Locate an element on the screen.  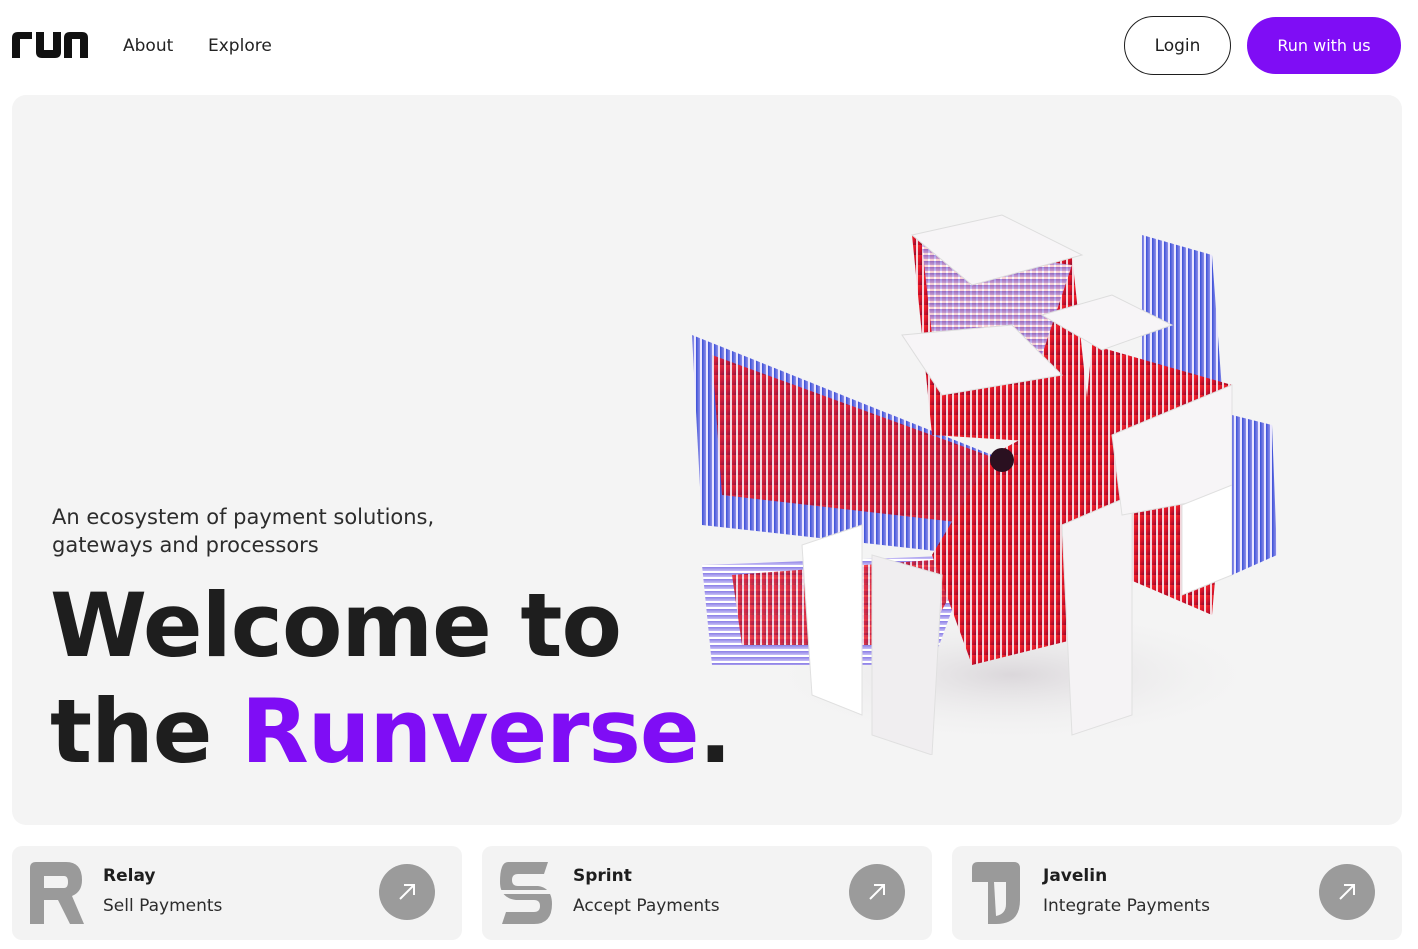
javelin-arrow-button is located at coordinates (1347, 892).